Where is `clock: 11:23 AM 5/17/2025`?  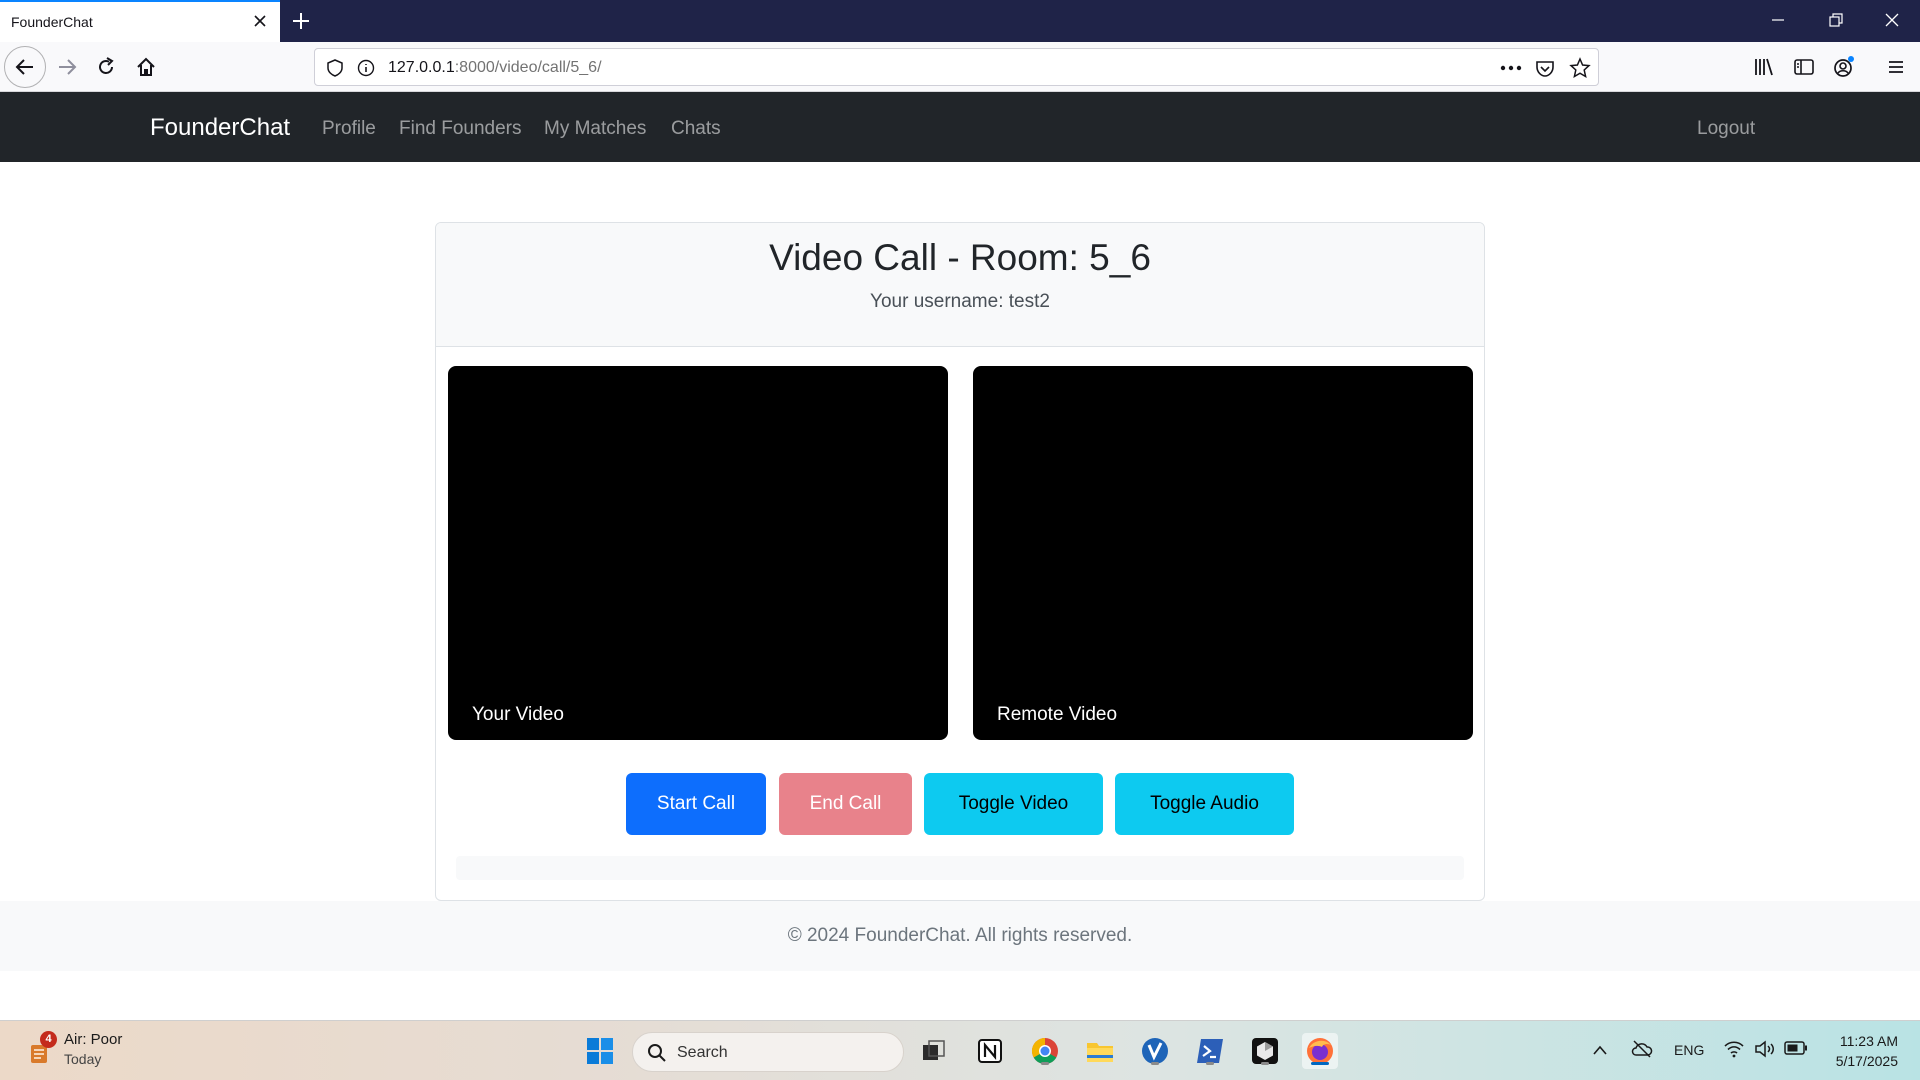
clock: 11:23 AM 5/17/2025 is located at coordinates (1867, 1051).